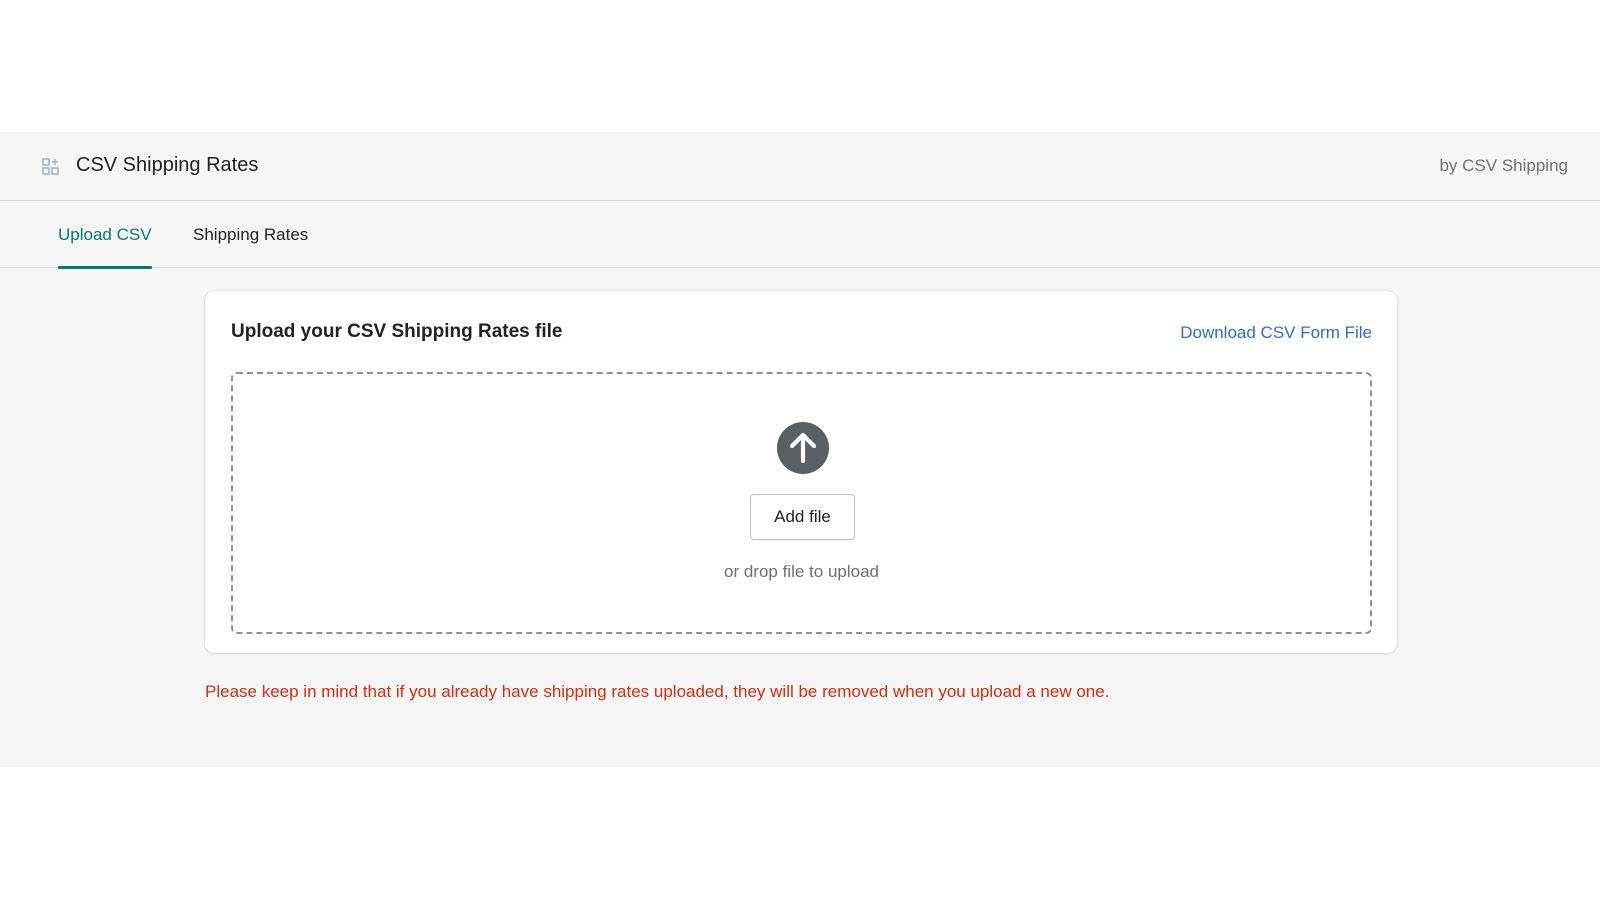 The image size is (1600, 900). I want to click on app-title: CSV Shipping Rates, so click(167, 165).